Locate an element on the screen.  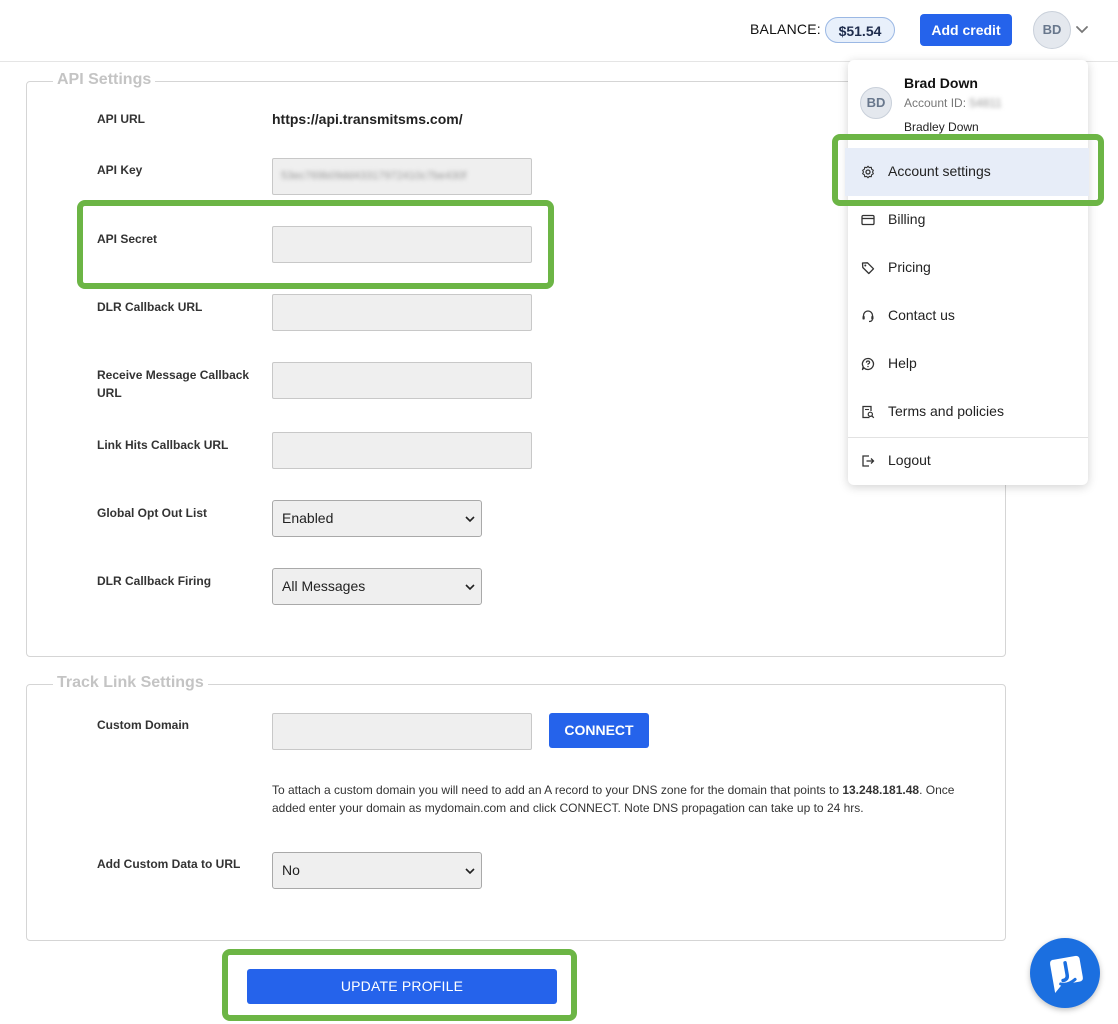
api-key-input: 53ec769b09dd43317972410c7be430f is located at coordinates (402, 176).